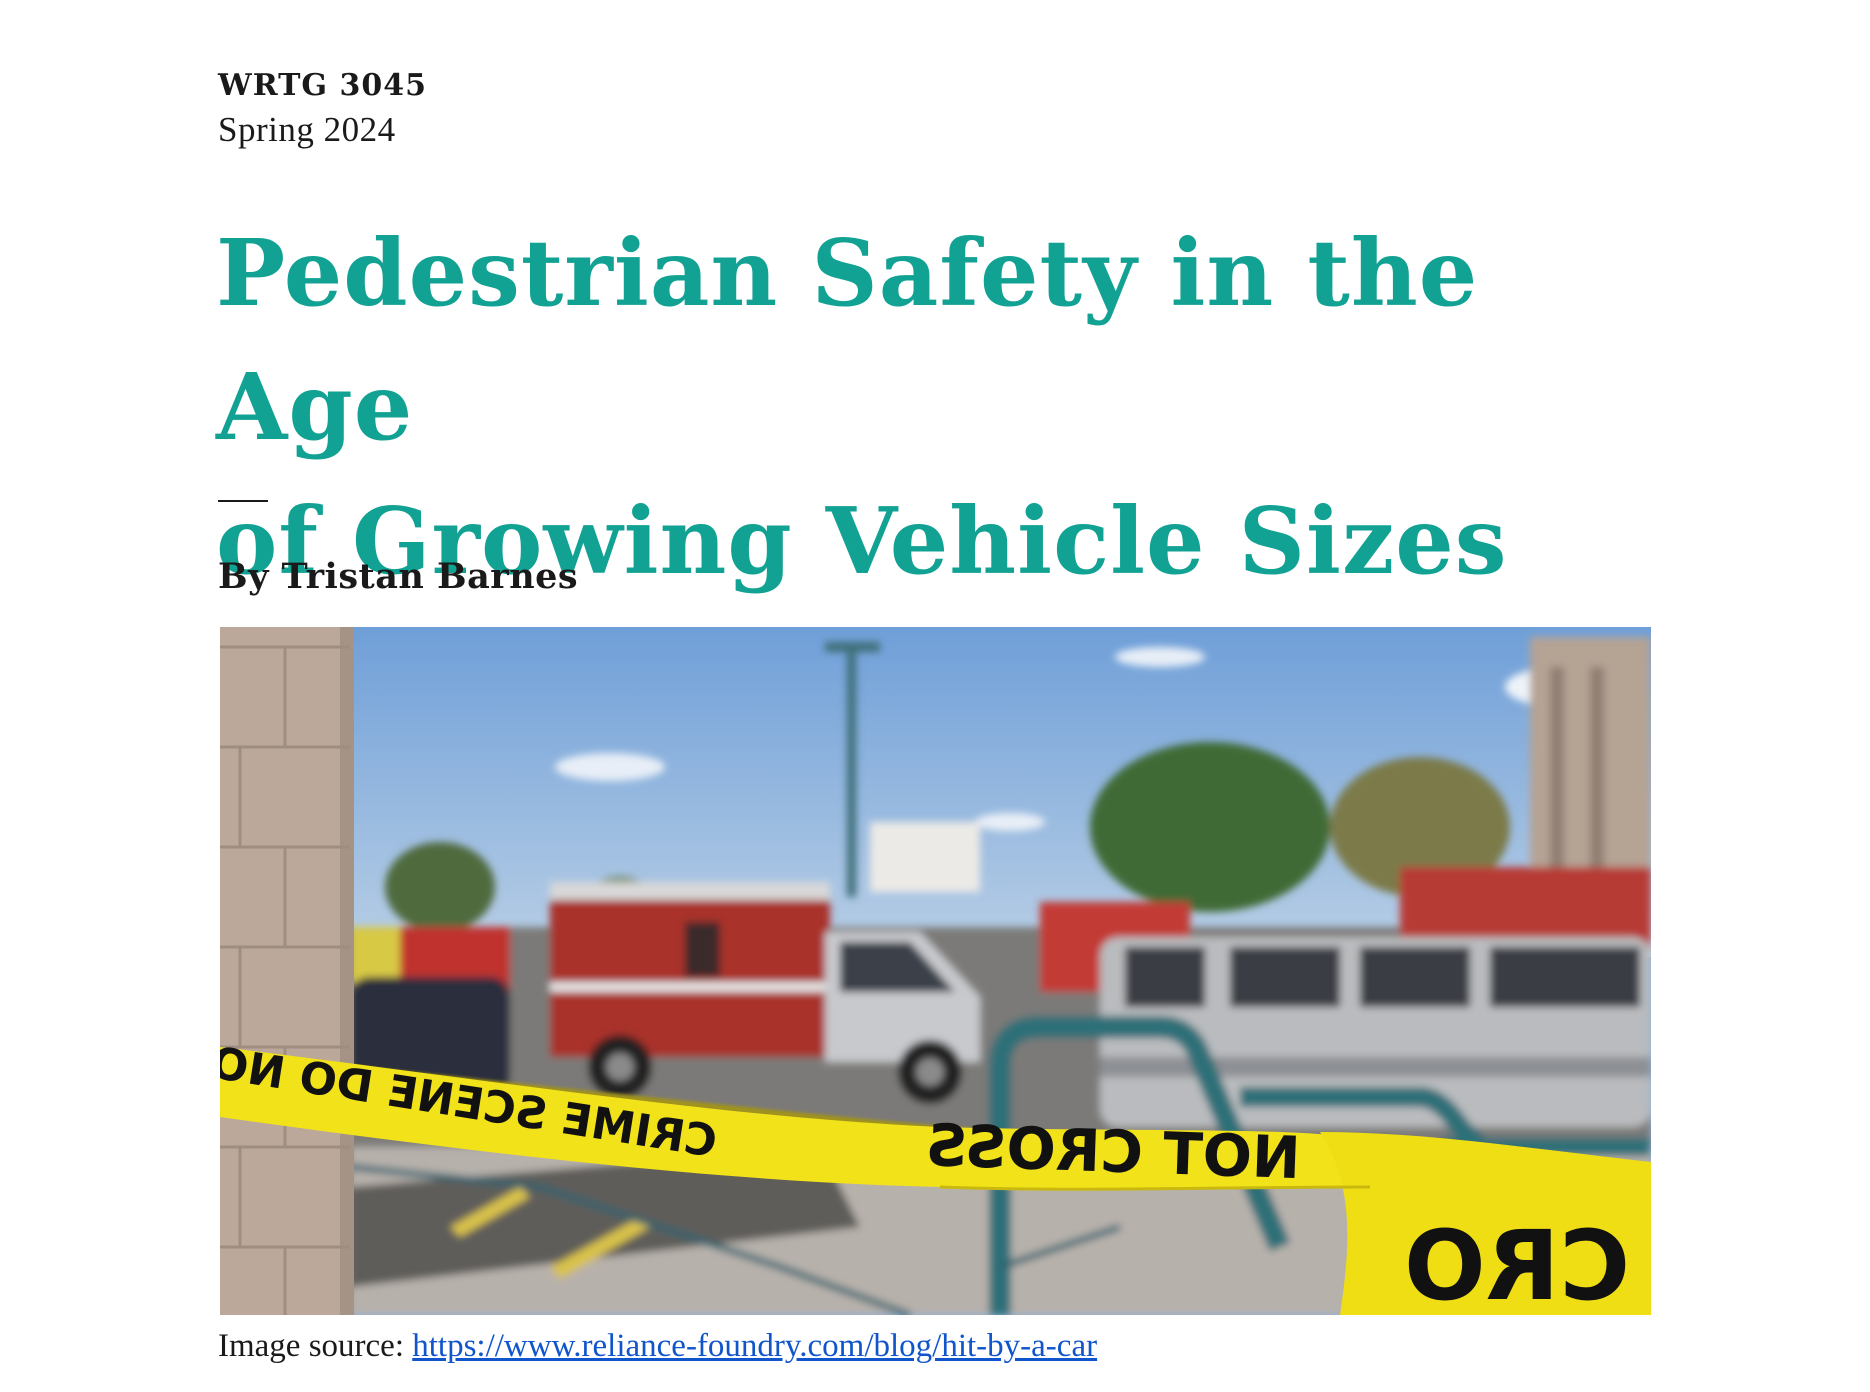 The height and width of the screenshot is (1392, 1870). Describe the element at coordinates (243, 501) in the screenshot. I see `title-divider` at that location.